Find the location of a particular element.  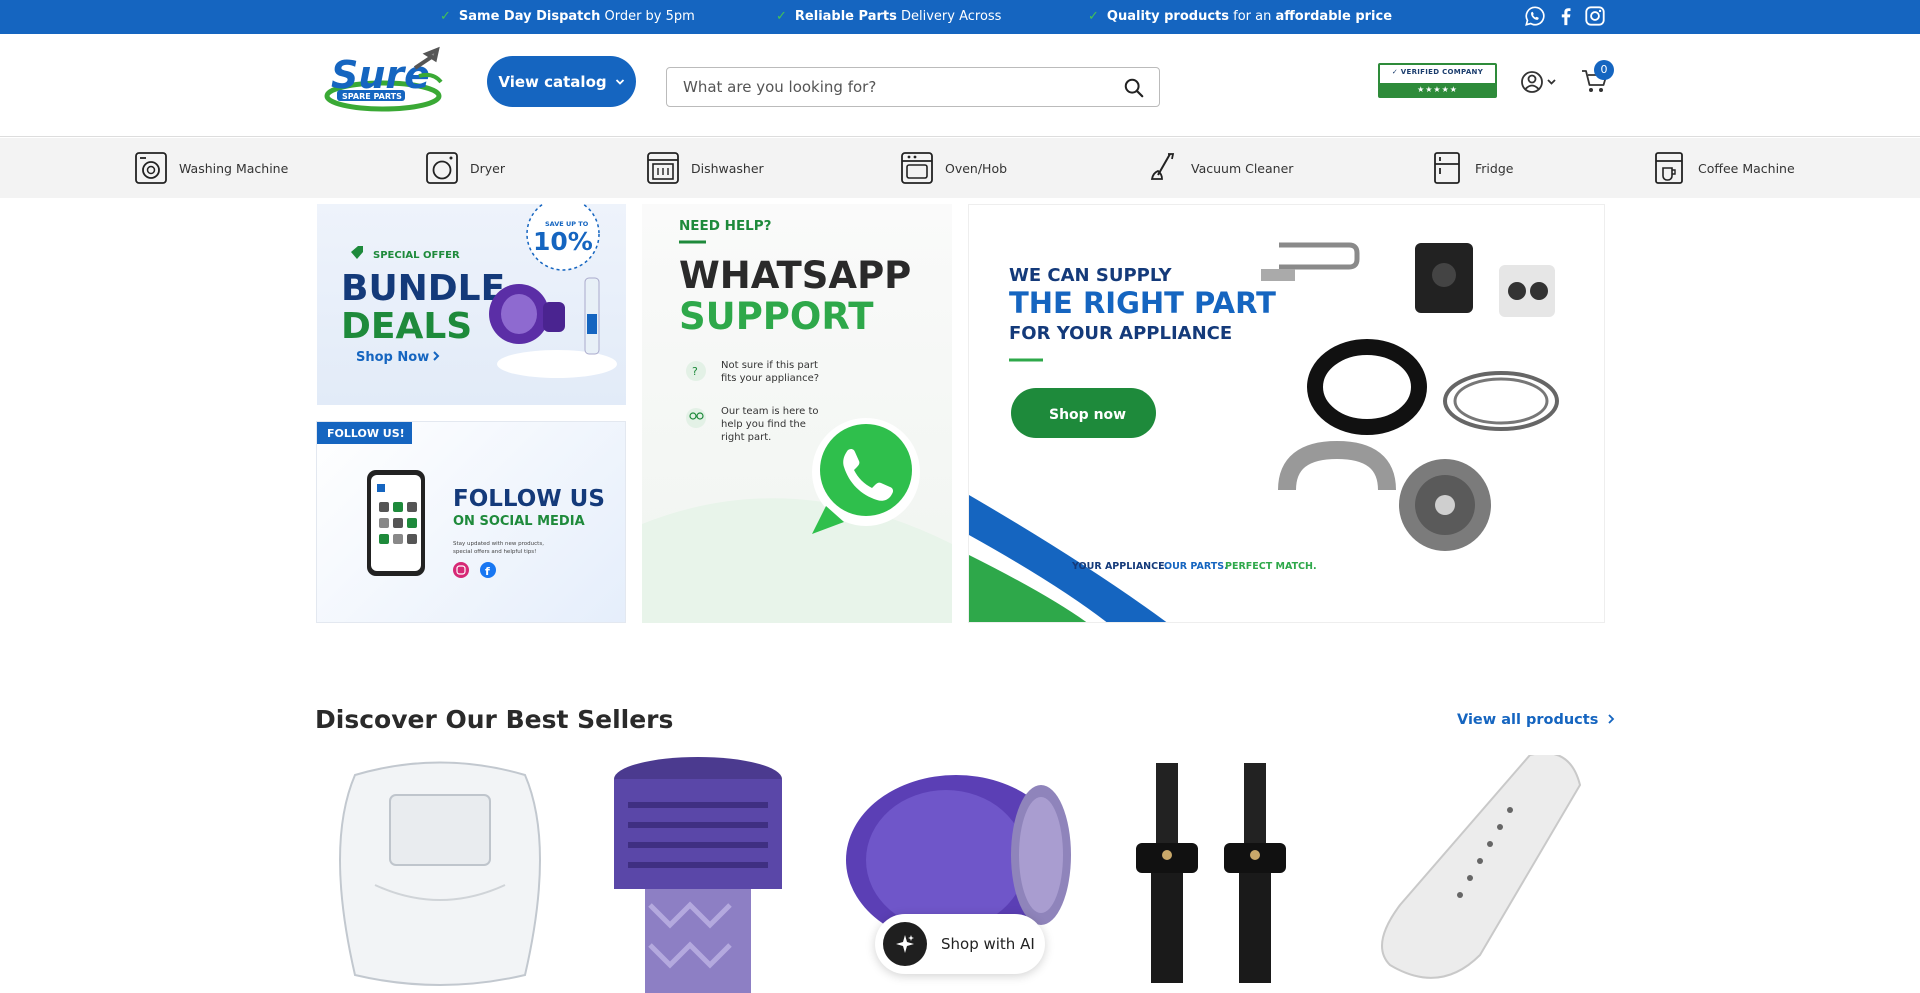

announcement-bold: Reliable Parts is located at coordinates (845, 16).